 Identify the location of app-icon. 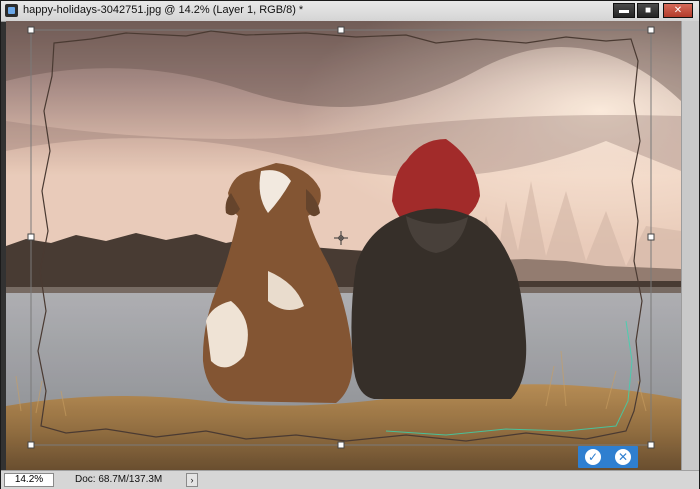
(11, 10).